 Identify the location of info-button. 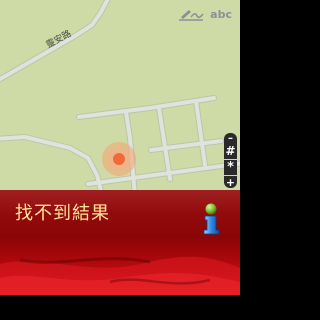
(212, 219).